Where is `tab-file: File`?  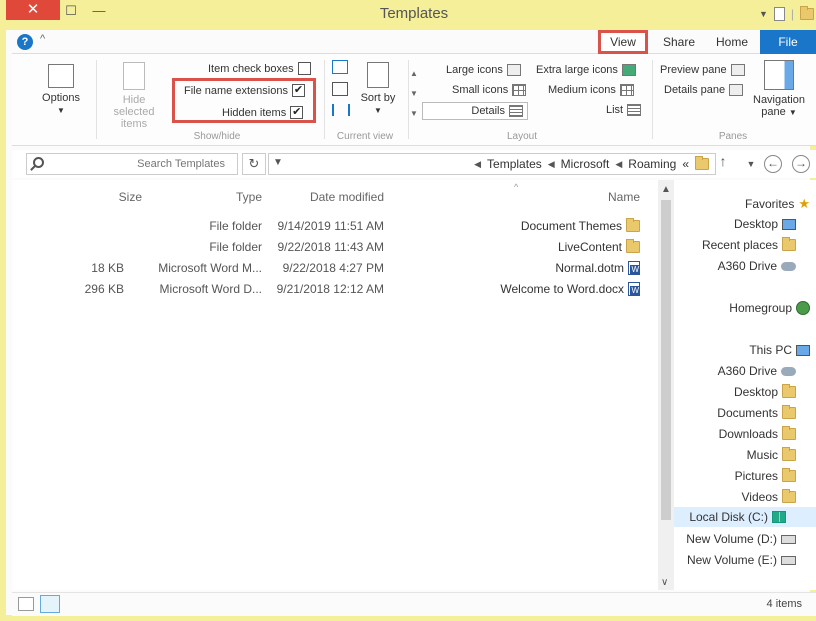 tab-file: File is located at coordinates (788, 42).